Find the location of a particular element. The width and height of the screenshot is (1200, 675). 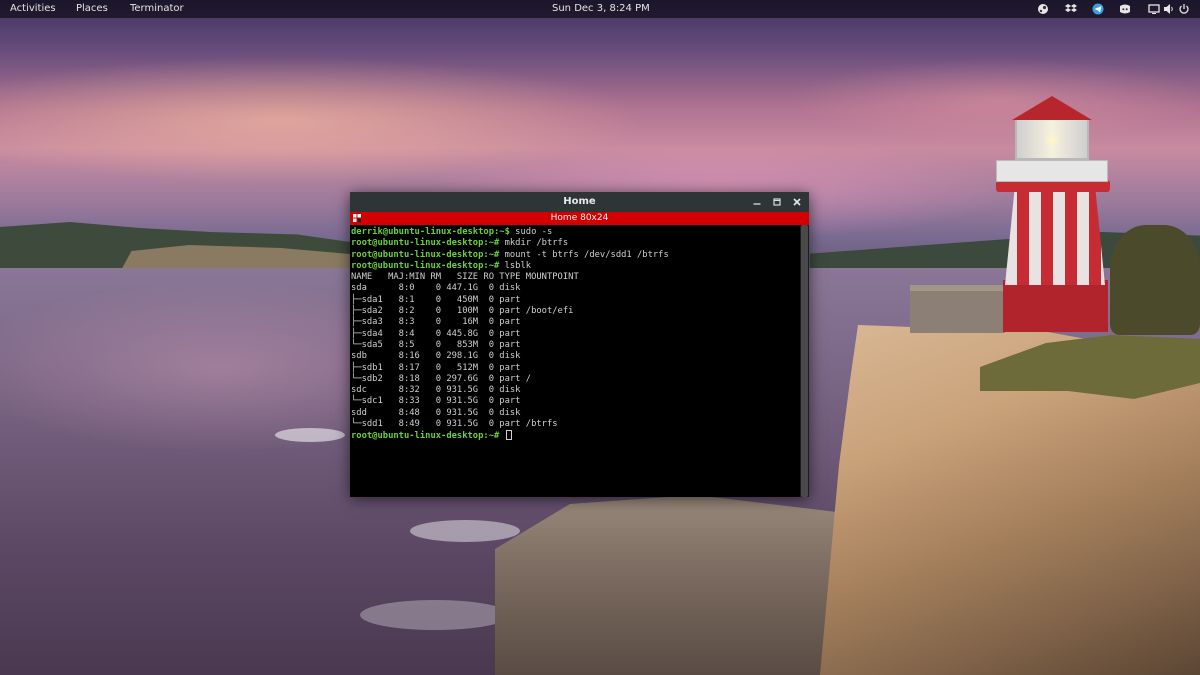

terminal-line: sdd 8:48 0 931.5G 0 disk is located at coordinates (575, 413).